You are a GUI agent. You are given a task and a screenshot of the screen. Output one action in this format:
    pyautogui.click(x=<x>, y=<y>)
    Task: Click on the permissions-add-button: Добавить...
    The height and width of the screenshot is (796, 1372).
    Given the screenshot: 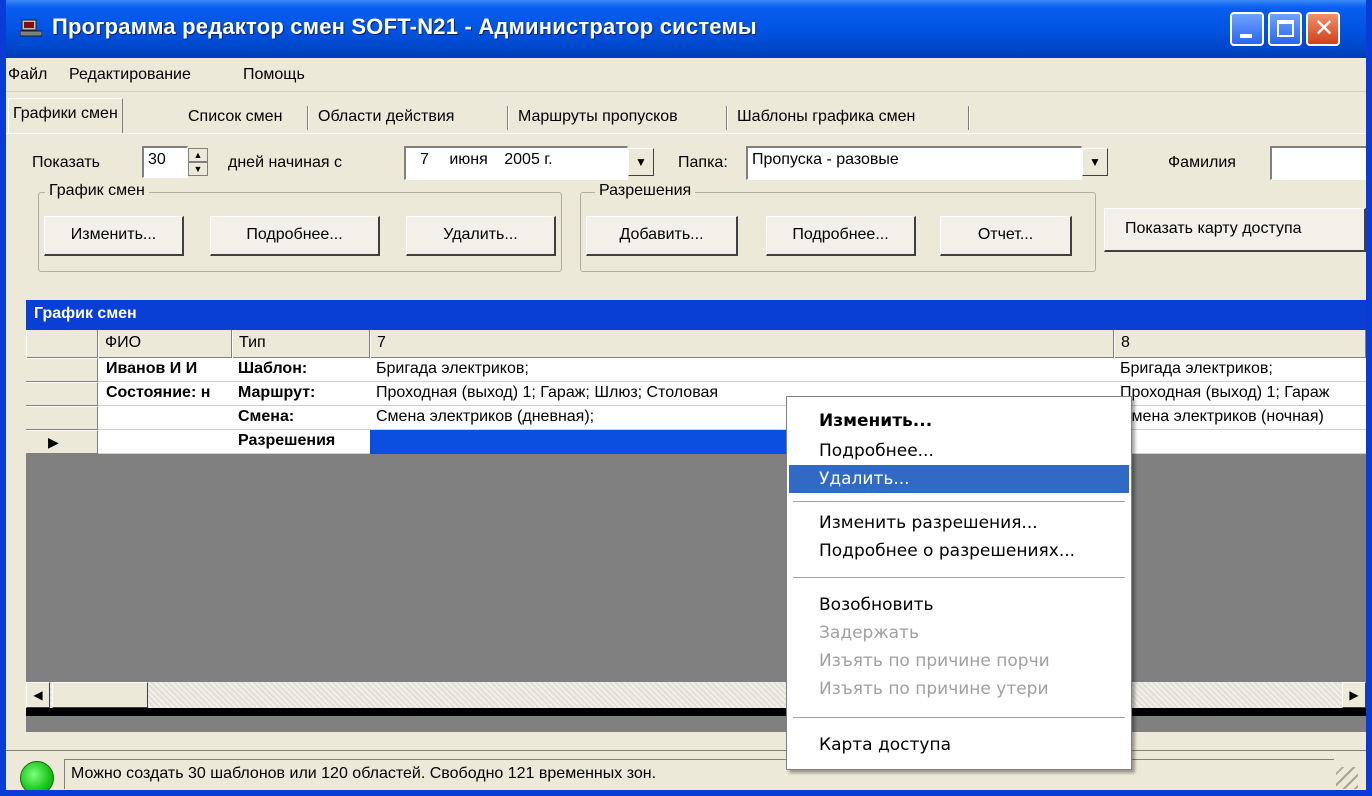 What is the action you would take?
    pyautogui.click(x=662, y=236)
    